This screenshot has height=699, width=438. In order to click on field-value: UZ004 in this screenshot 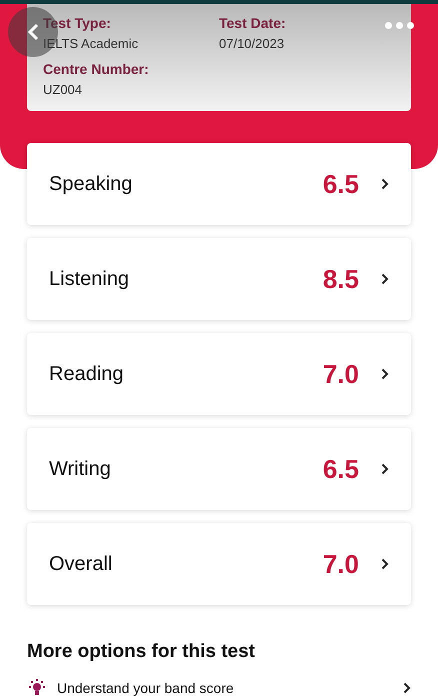, I will do `click(63, 89)`.